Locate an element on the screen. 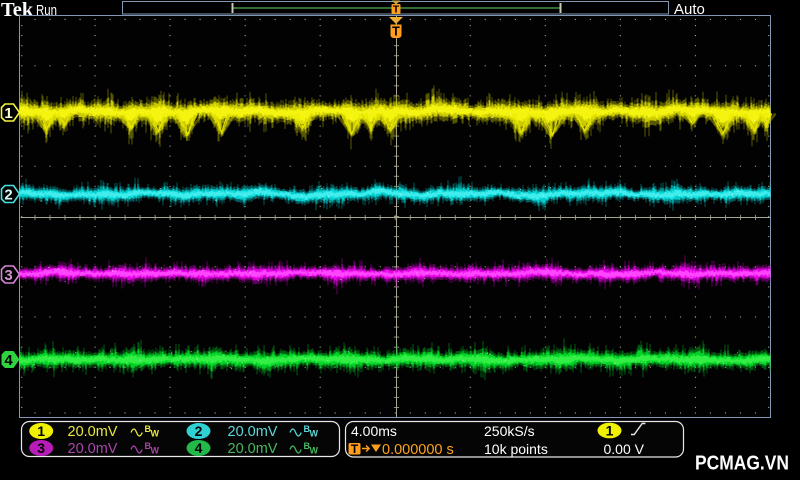  svg-text: 250kS/s is located at coordinates (509, 431).